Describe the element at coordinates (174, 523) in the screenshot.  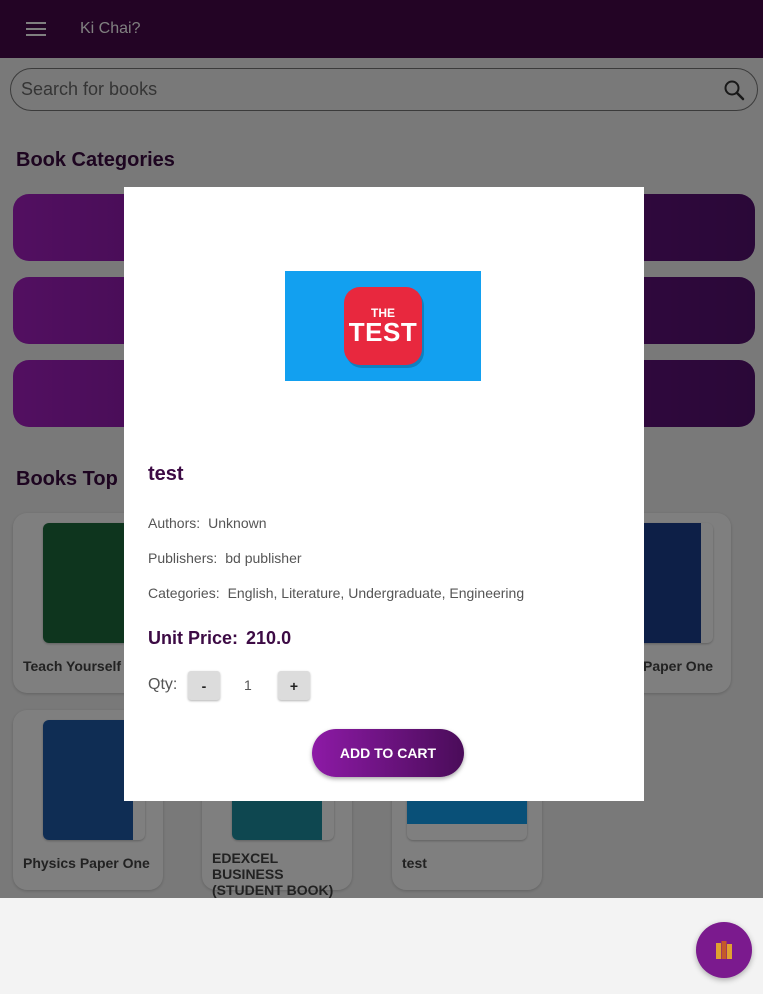
I see `authors-label: Authors:` at that location.